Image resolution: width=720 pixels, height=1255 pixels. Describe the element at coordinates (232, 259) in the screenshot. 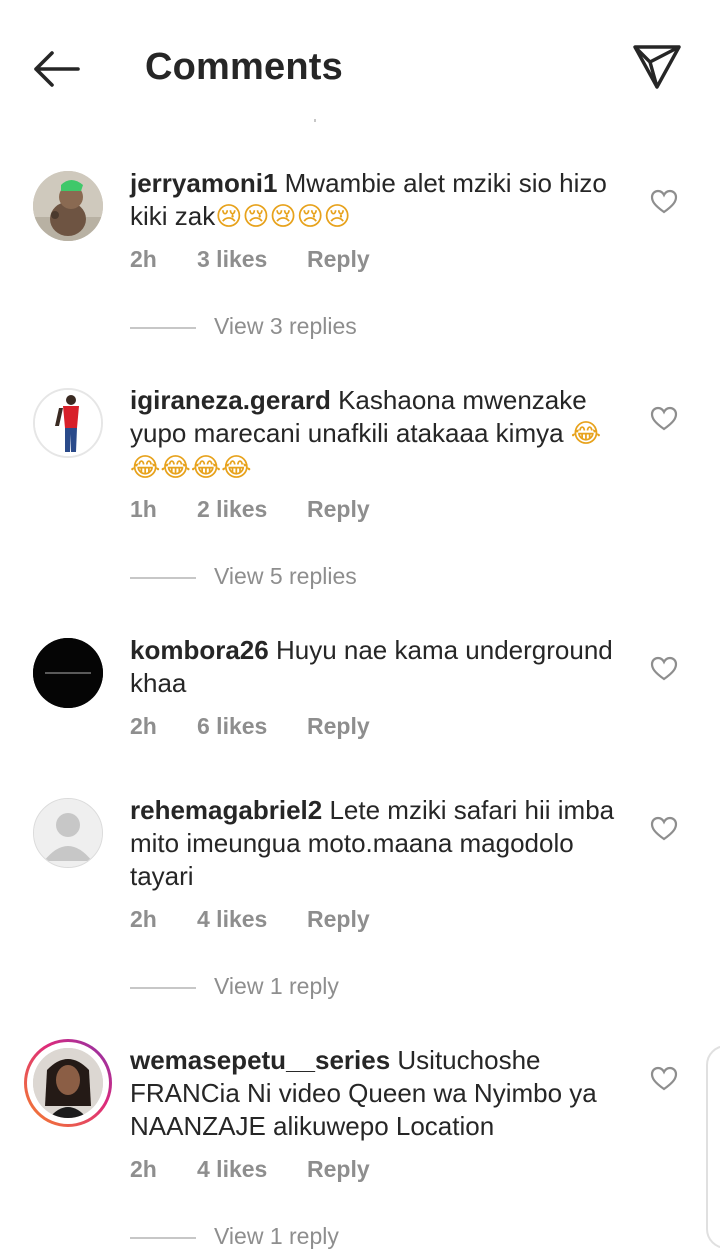

I see `likes-count: 3 likes` at that location.